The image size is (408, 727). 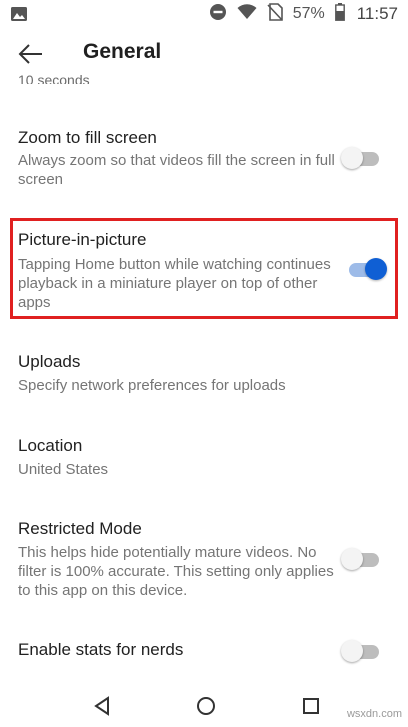 What do you see at coordinates (204, 14) in the screenshot?
I see `status-bar: 57% 11:57` at bounding box center [204, 14].